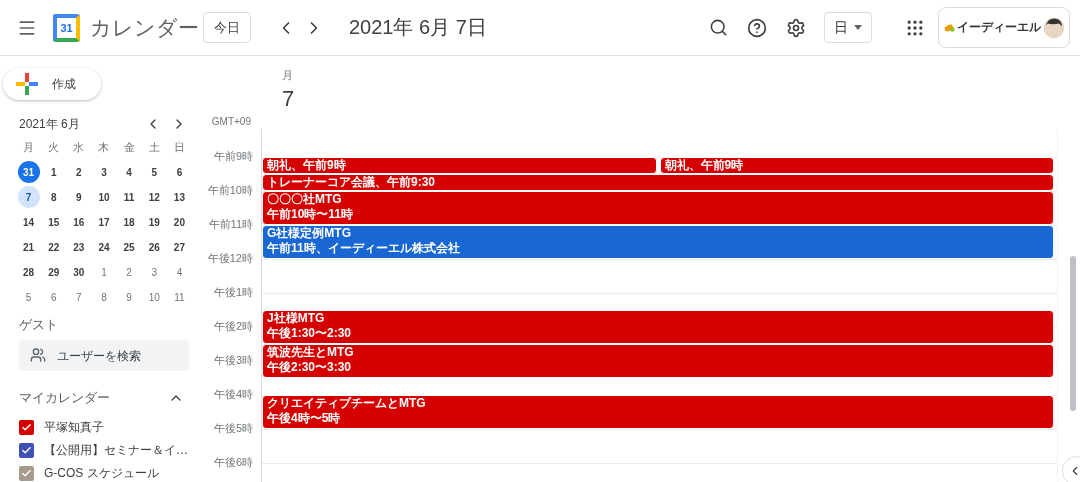 The width and height of the screenshot is (1080, 482). What do you see at coordinates (53, 272) in the screenshot?
I see `day-cell: 29` at bounding box center [53, 272].